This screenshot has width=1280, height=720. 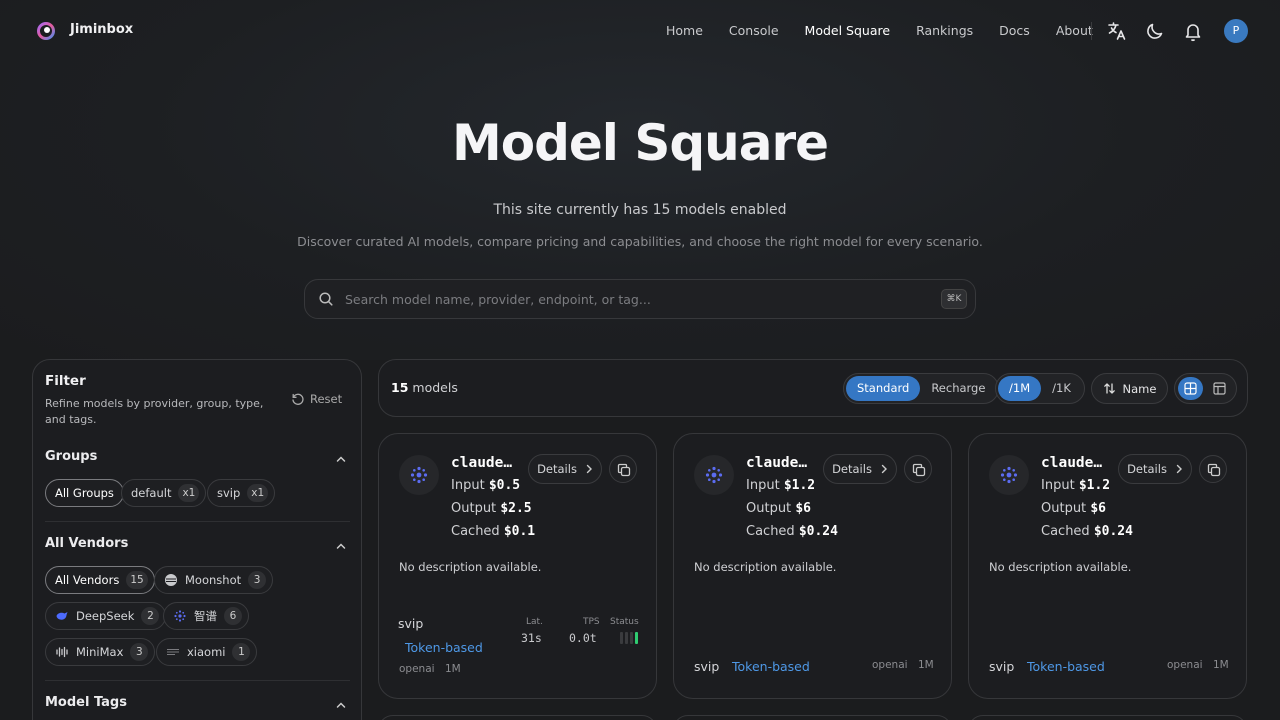 I want to click on nav-model-square: Model Square, so click(x=848, y=31).